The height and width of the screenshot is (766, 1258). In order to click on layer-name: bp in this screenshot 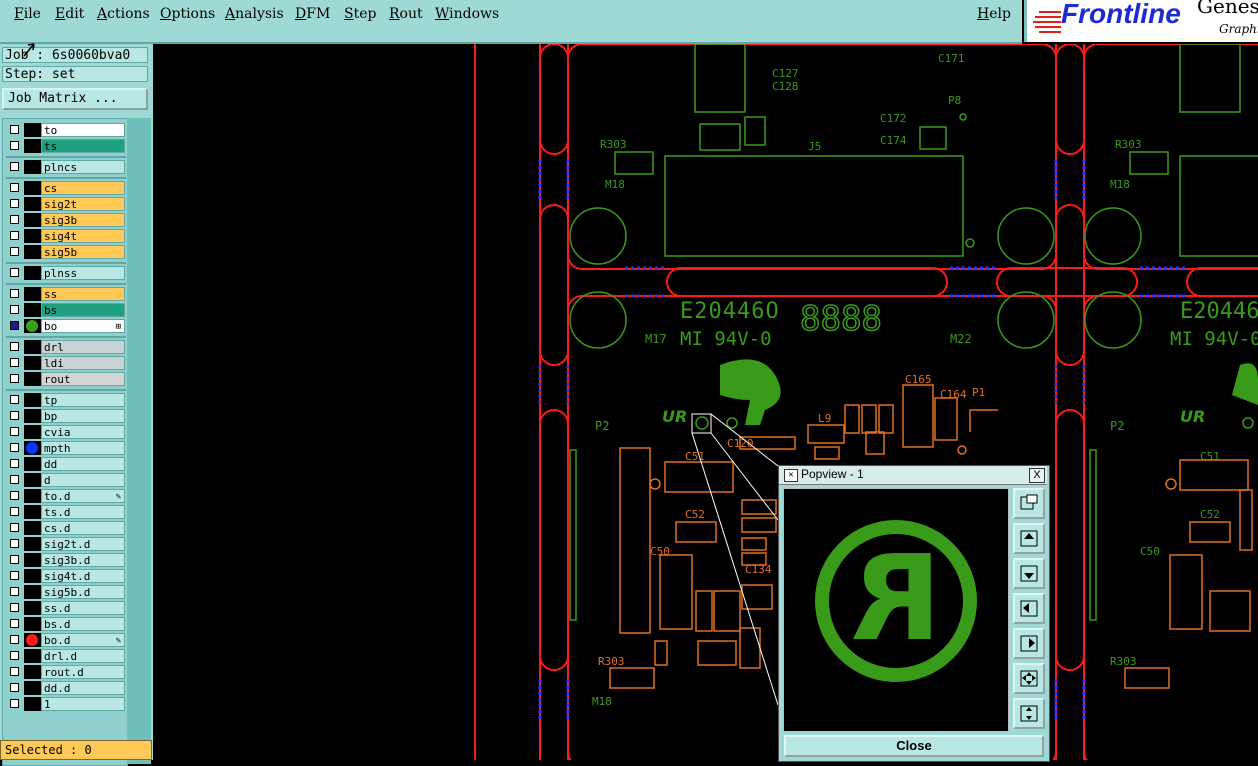, I will do `click(83, 416)`.